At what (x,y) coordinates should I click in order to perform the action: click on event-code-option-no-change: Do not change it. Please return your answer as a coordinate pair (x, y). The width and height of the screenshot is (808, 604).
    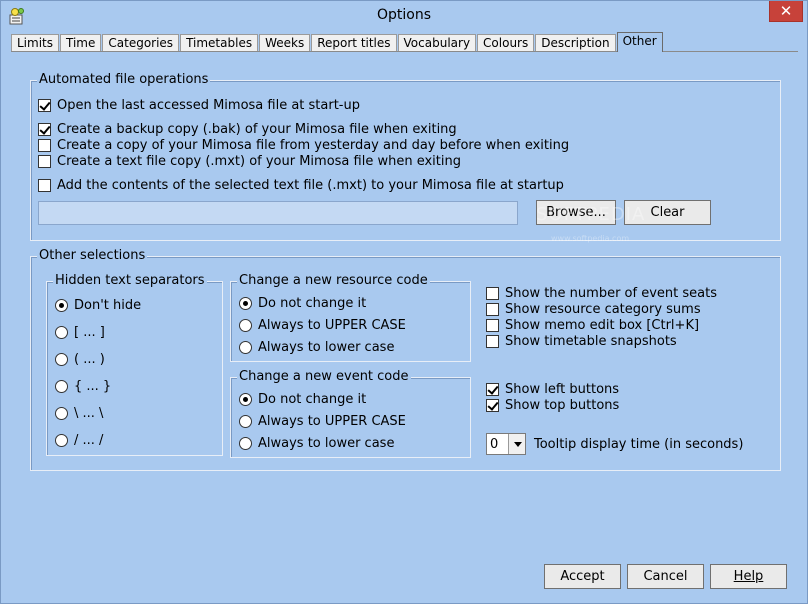
    Looking at the image, I should click on (302, 399).